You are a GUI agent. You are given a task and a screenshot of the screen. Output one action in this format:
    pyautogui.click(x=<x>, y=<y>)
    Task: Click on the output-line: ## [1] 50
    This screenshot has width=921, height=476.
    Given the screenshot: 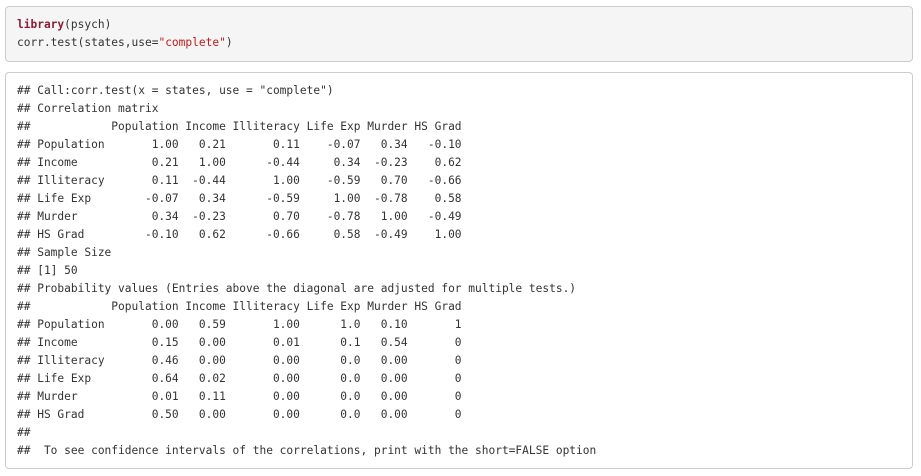 What is the action you would take?
    pyautogui.click(x=47, y=270)
    